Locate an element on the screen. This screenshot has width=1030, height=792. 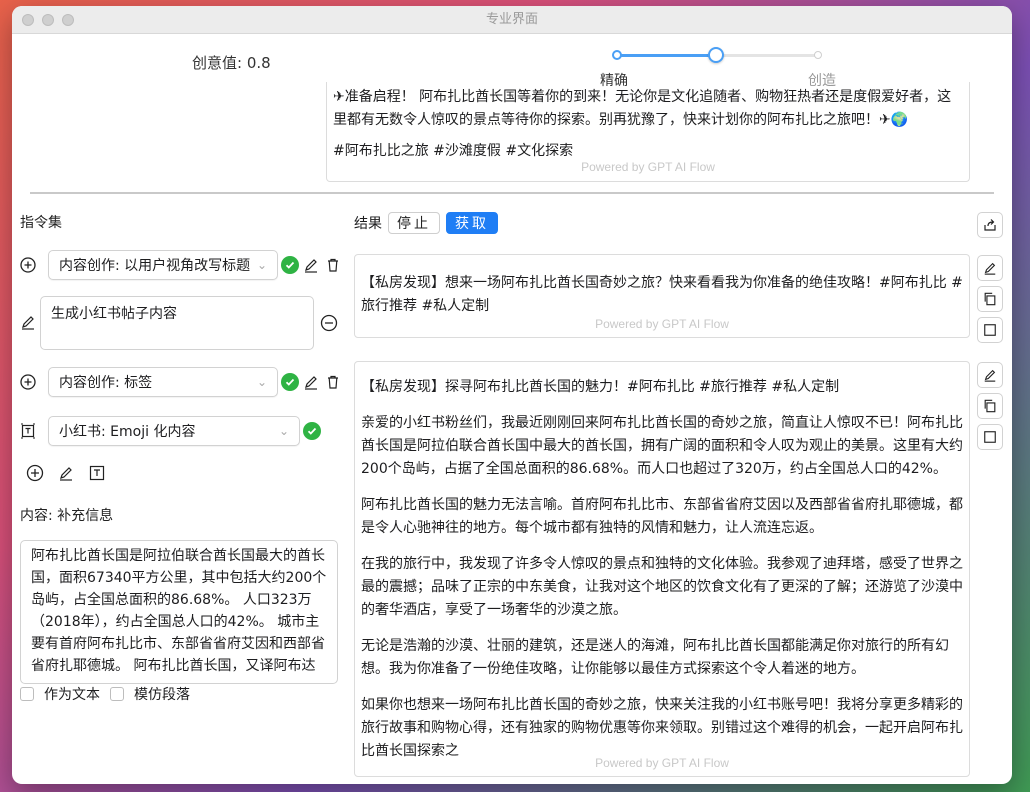
textarea-value: 生成小红书帖子内容 is located at coordinates (114, 314).